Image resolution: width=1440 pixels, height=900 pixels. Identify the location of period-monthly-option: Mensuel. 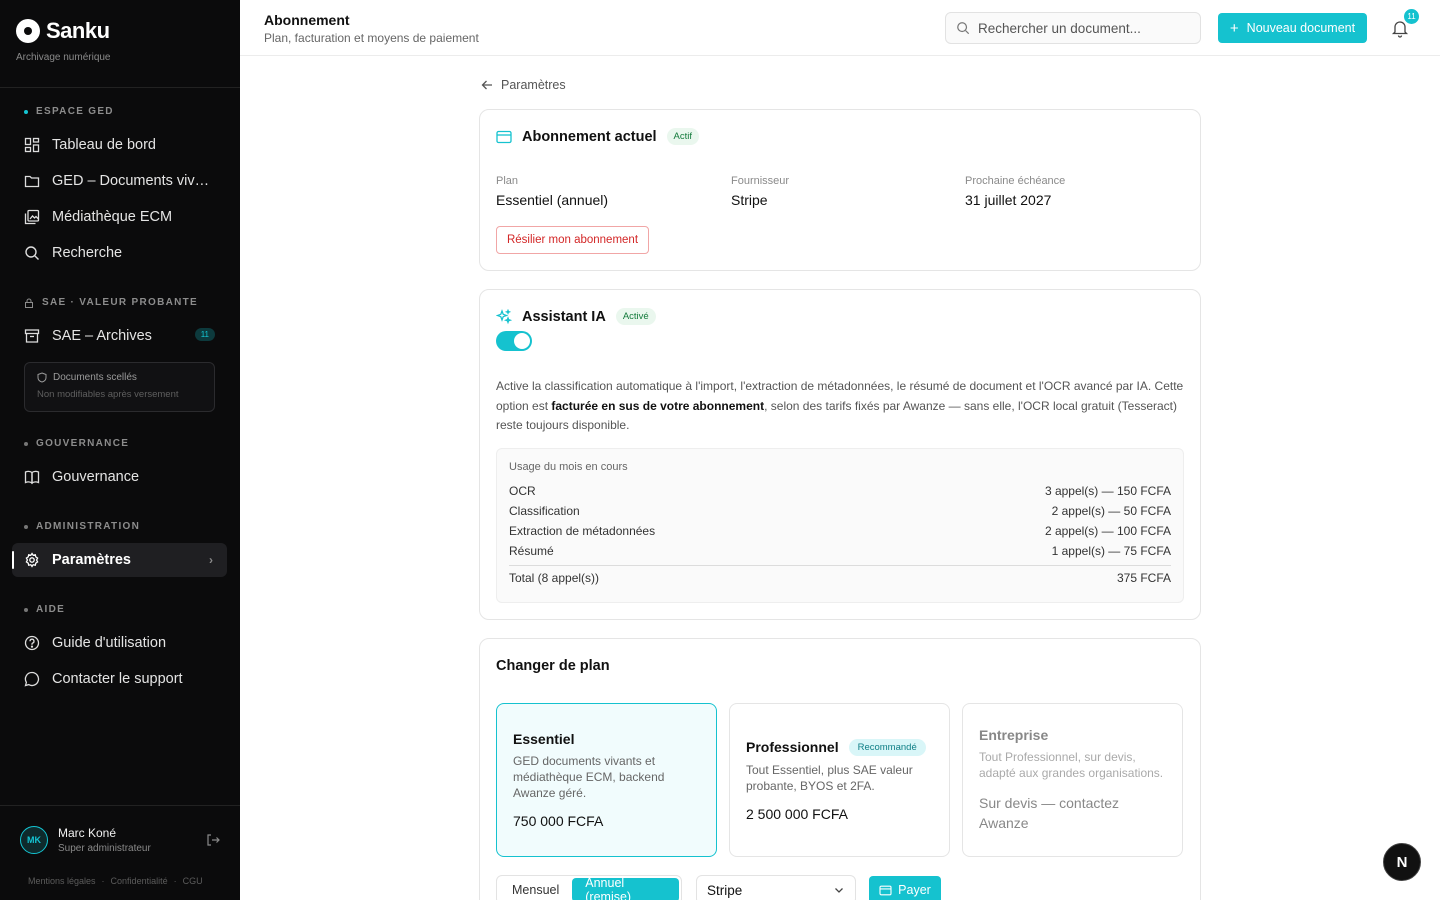
(535, 889).